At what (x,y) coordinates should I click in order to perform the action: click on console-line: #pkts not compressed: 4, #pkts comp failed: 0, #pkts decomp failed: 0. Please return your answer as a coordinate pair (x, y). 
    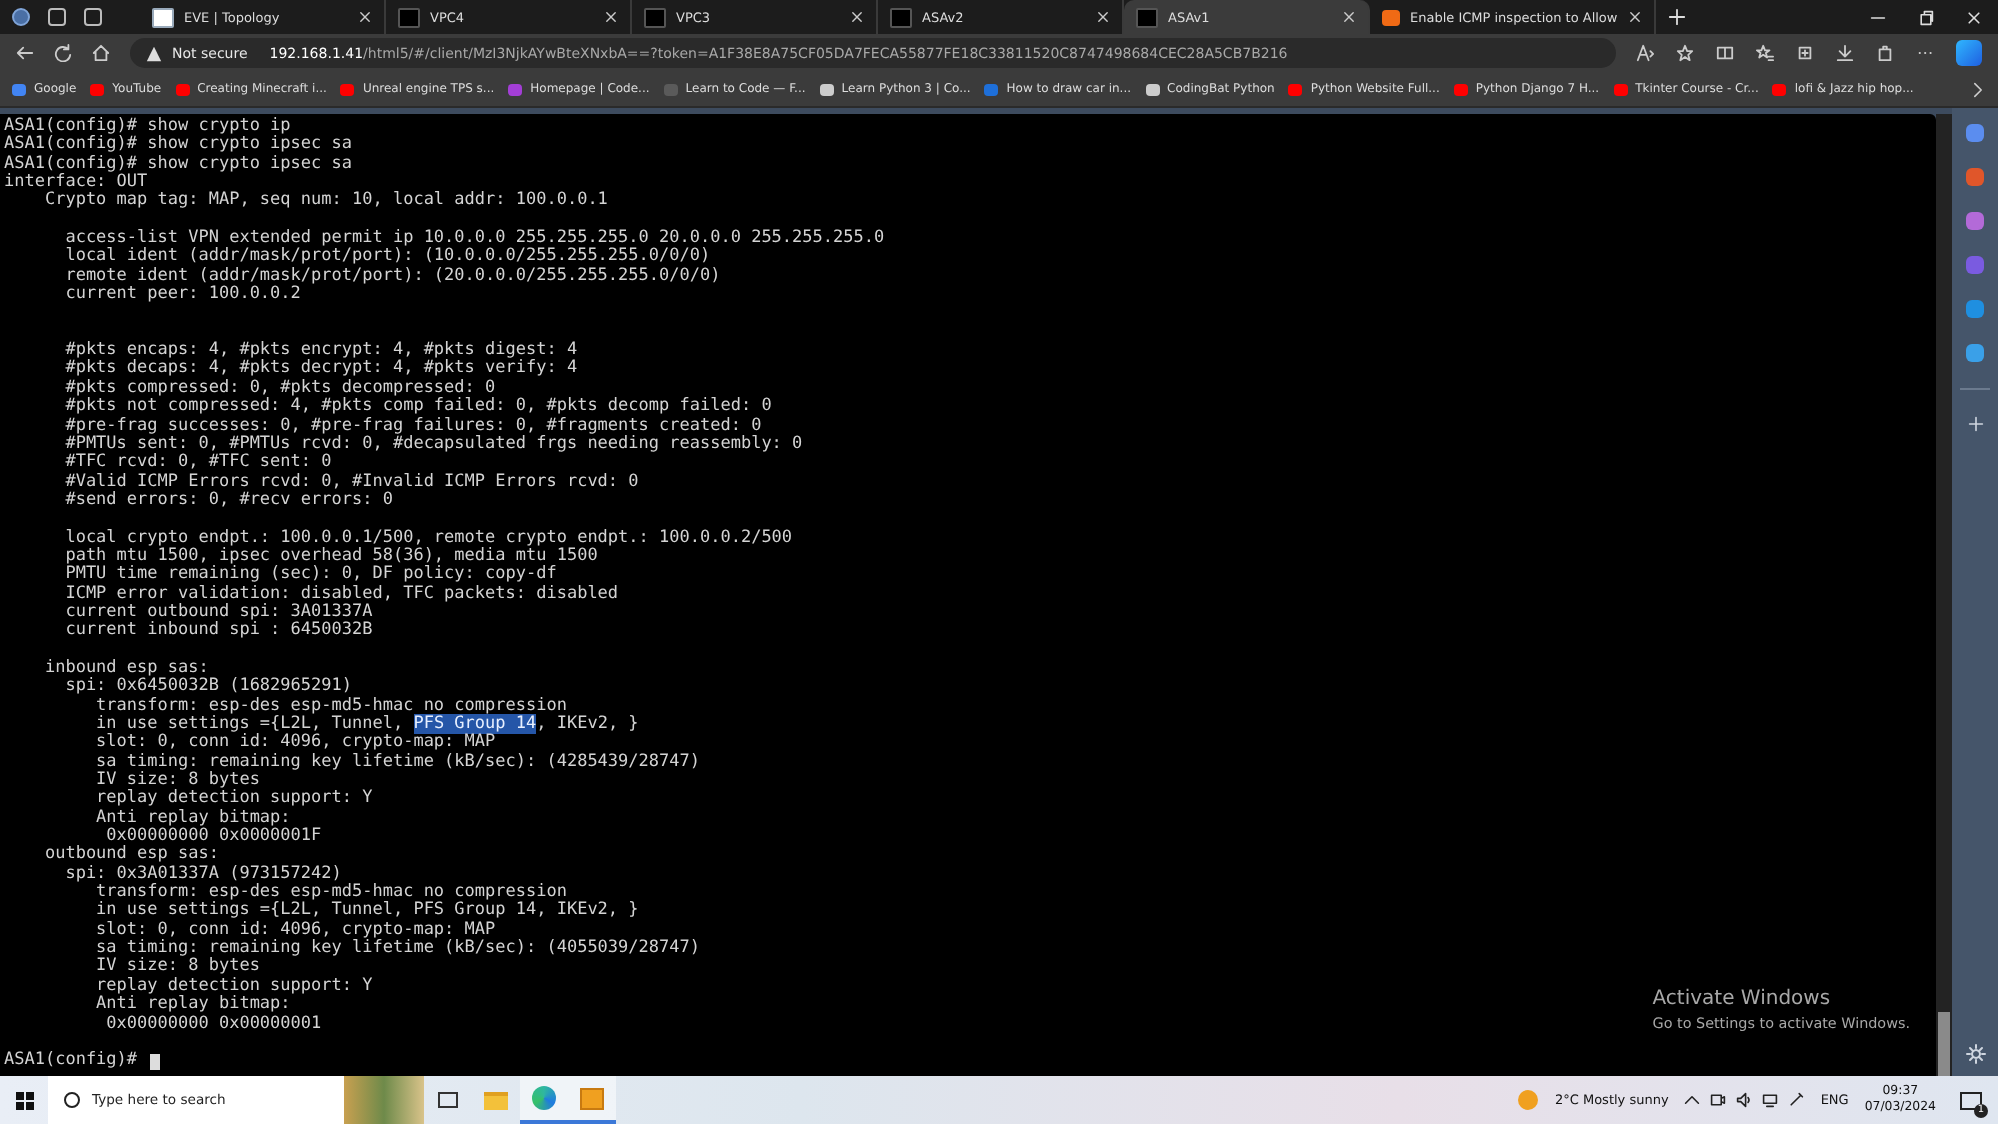
    Looking at the image, I should click on (417, 407).